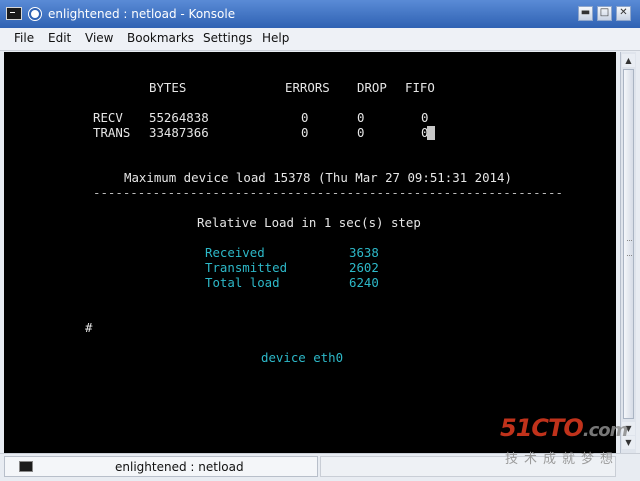 The image size is (640, 481). Describe the element at coordinates (364, 267) in the screenshot. I see `transmitted-value: 2602` at that location.